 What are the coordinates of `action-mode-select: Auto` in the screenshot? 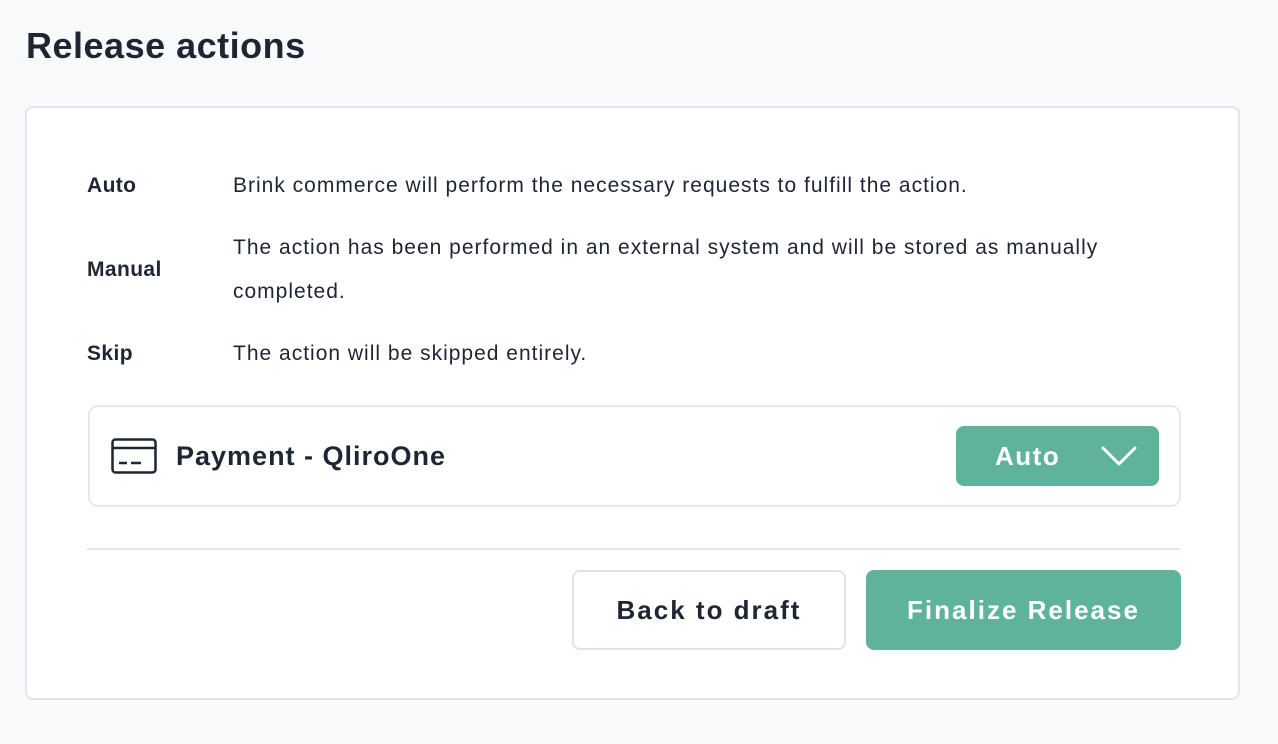 It's located at (1057, 456).